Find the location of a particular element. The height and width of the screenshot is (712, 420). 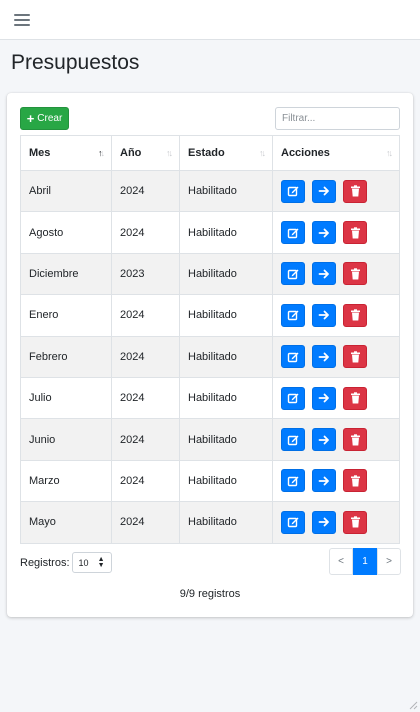

cell-mes: Enero is located at coordinates (66, 315).